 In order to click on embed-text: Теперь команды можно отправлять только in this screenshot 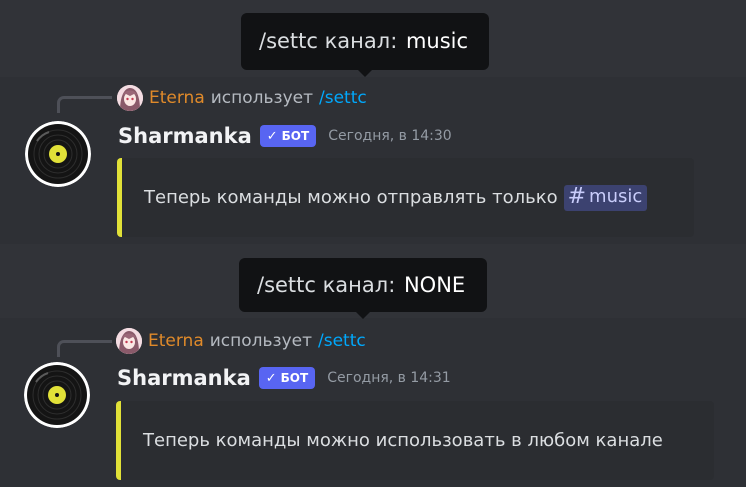, I will do `click(351, 197)`.